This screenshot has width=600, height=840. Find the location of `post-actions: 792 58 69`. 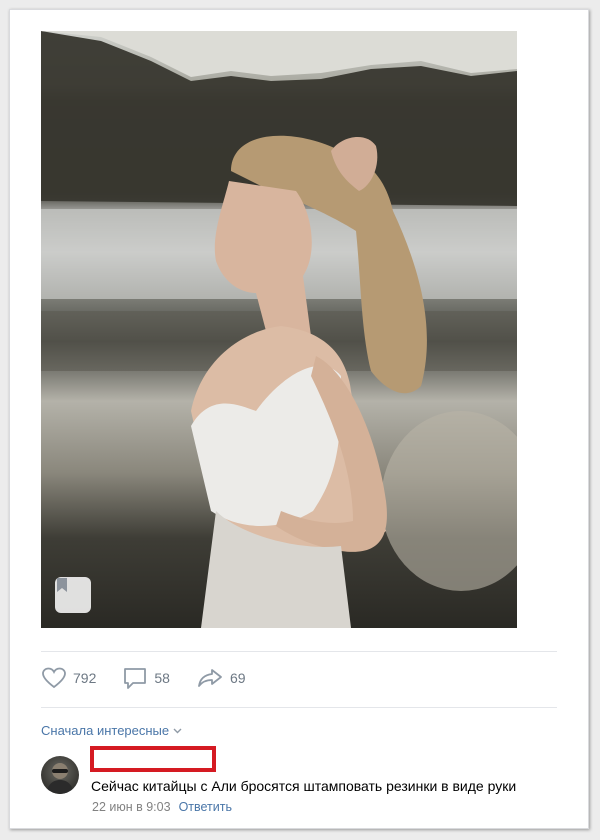

post-actions: 792 58 69 is located at coordinates (156, 678).